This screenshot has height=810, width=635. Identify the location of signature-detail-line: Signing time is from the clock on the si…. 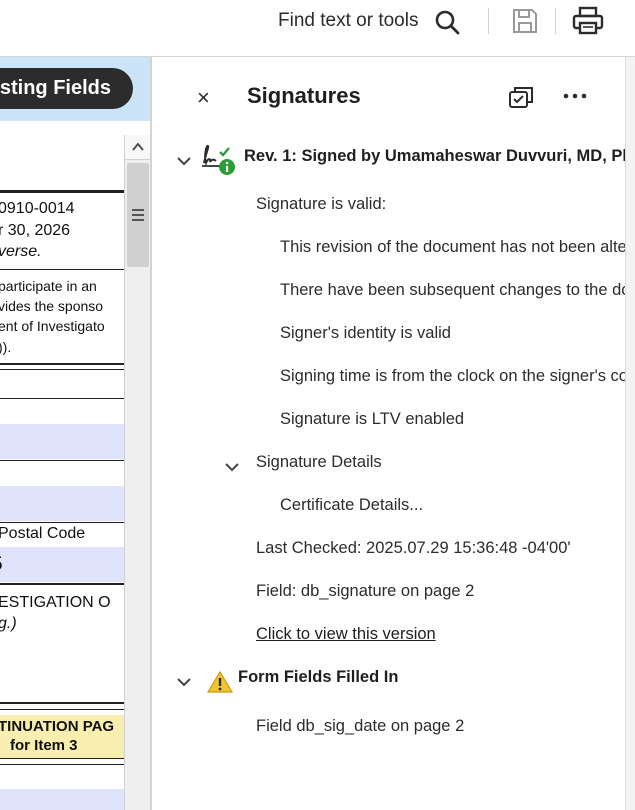
(452, 376).